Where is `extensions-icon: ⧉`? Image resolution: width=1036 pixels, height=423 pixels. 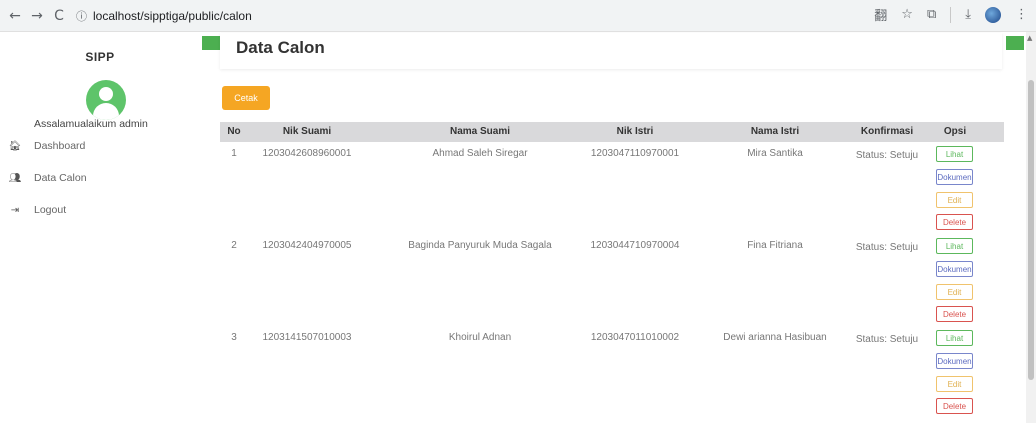
extensions-icon: ⧉ is located at coordinates (931, 14).